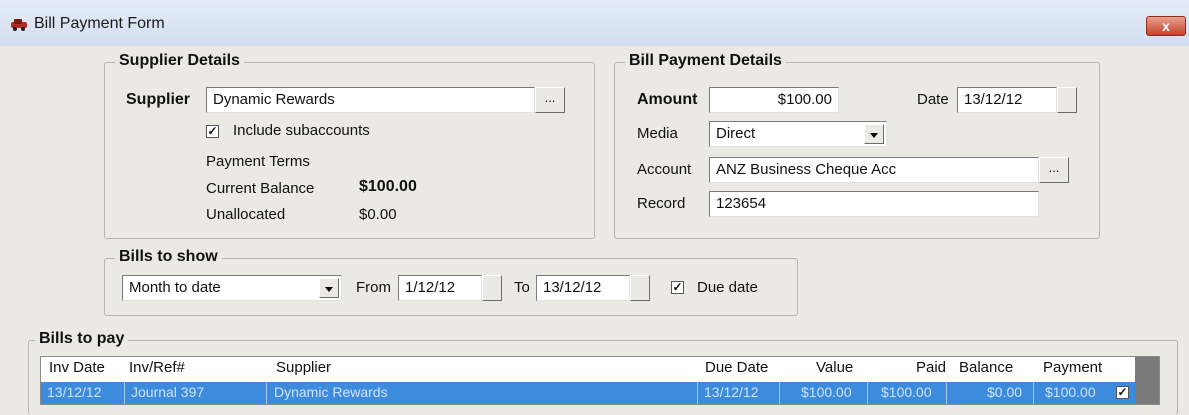 This screenshot has width=1189, height=415. Describe the element at coordinates (661, 203) in the screenshot. I see `record-label: Record` at that location.